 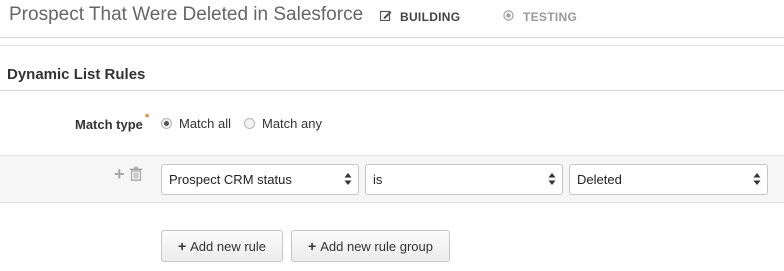 What do you see at coordinates (510, 17) in the screenshot?
I see `target-icon` at bounding box center [510, 17].